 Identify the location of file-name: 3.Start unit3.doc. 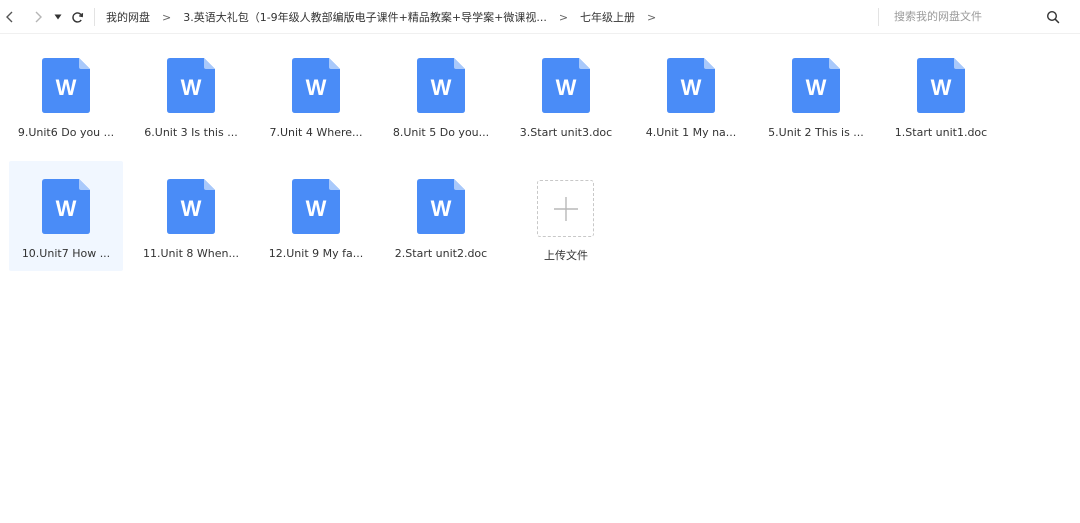
(566, 132).